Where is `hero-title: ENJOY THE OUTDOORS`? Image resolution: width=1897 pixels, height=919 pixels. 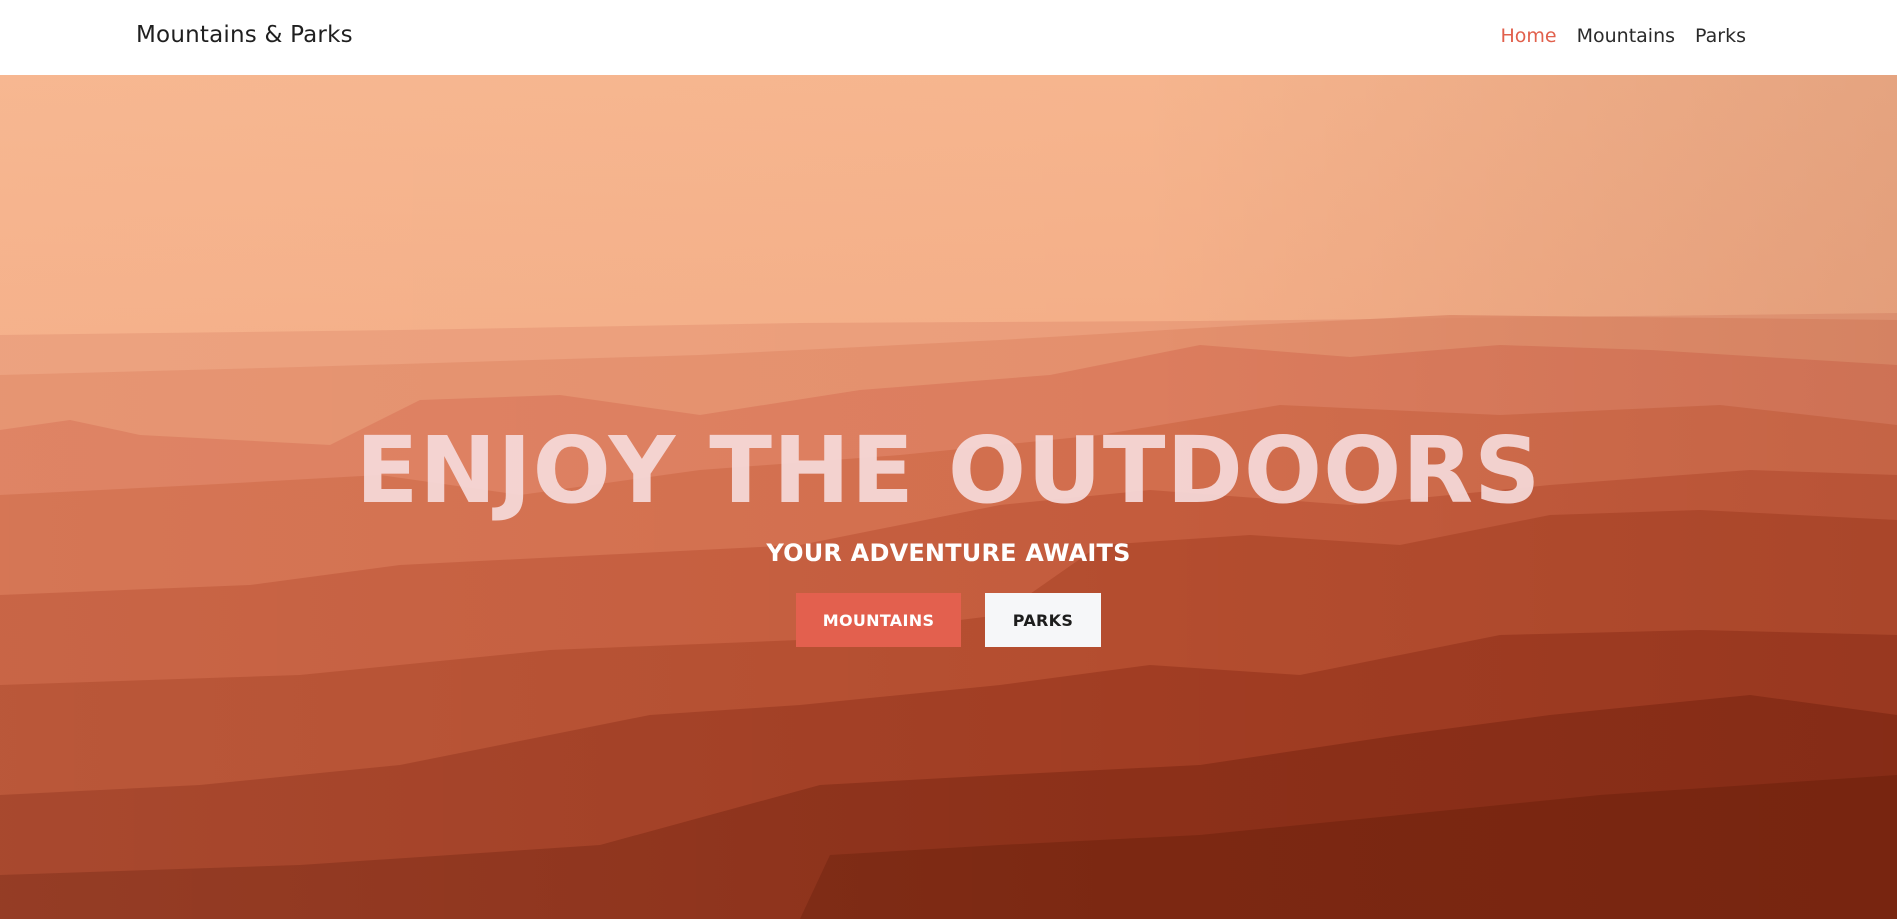 hero-title: ENJOY THE OUTDOORS is located at coordinates (948, 470).